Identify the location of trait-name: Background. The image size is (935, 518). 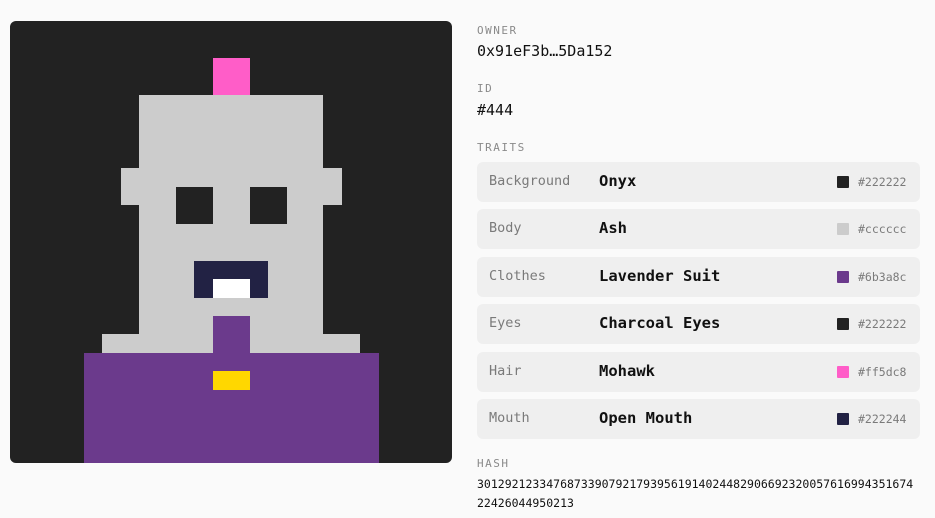
(530, 181).